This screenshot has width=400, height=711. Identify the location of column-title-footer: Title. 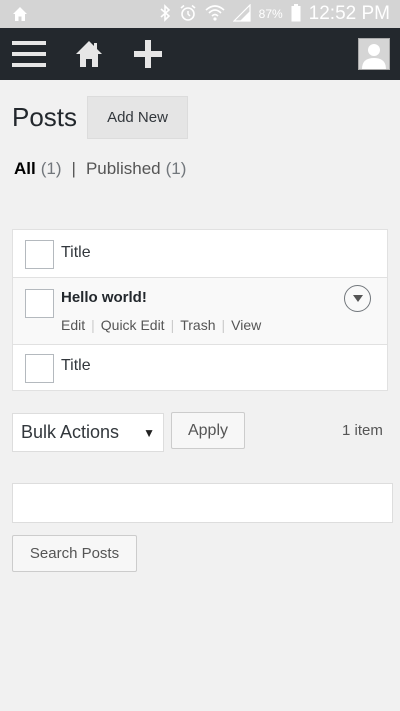
(76, 366).